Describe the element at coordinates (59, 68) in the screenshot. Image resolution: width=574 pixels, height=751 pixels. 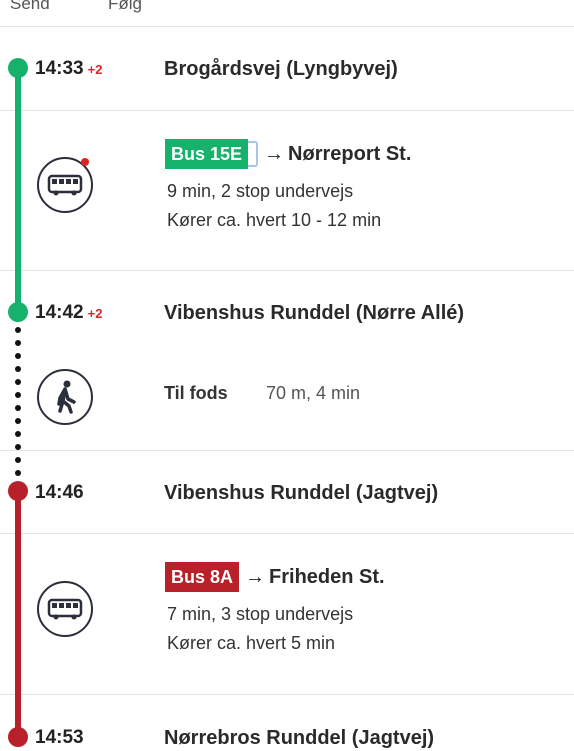
I see `stop-time-value: 14:33` at that location.